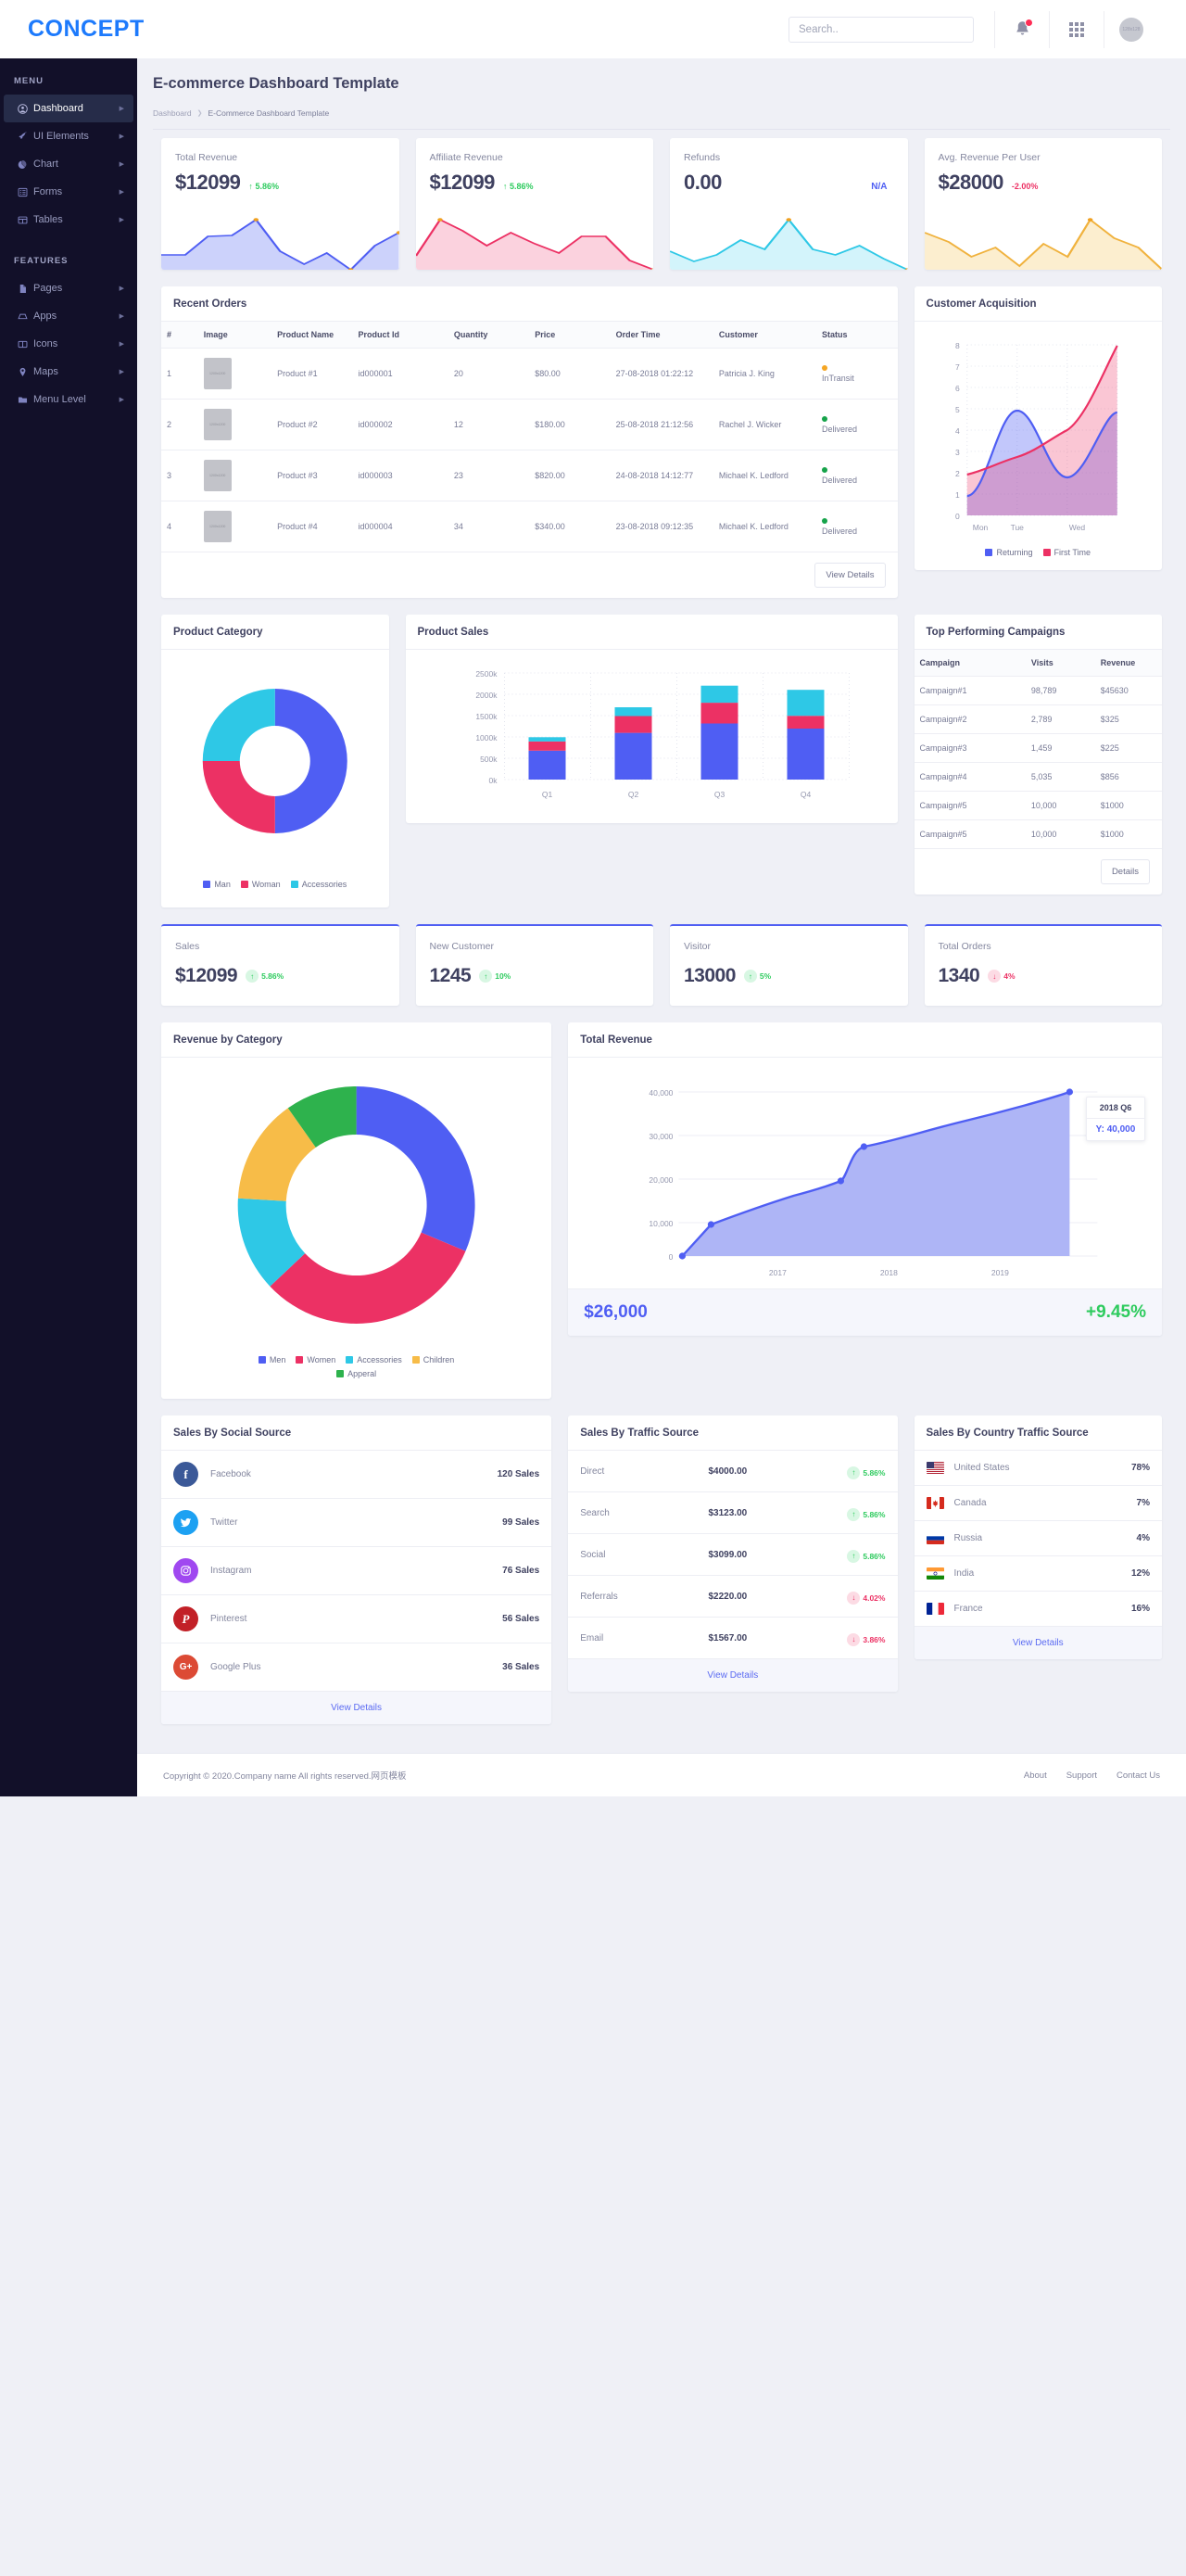  What do you see at coordinates (733, 1675) in the screenshot?
I see `traffic-view-details-link: View Details` at bounding box center [733, 1675].